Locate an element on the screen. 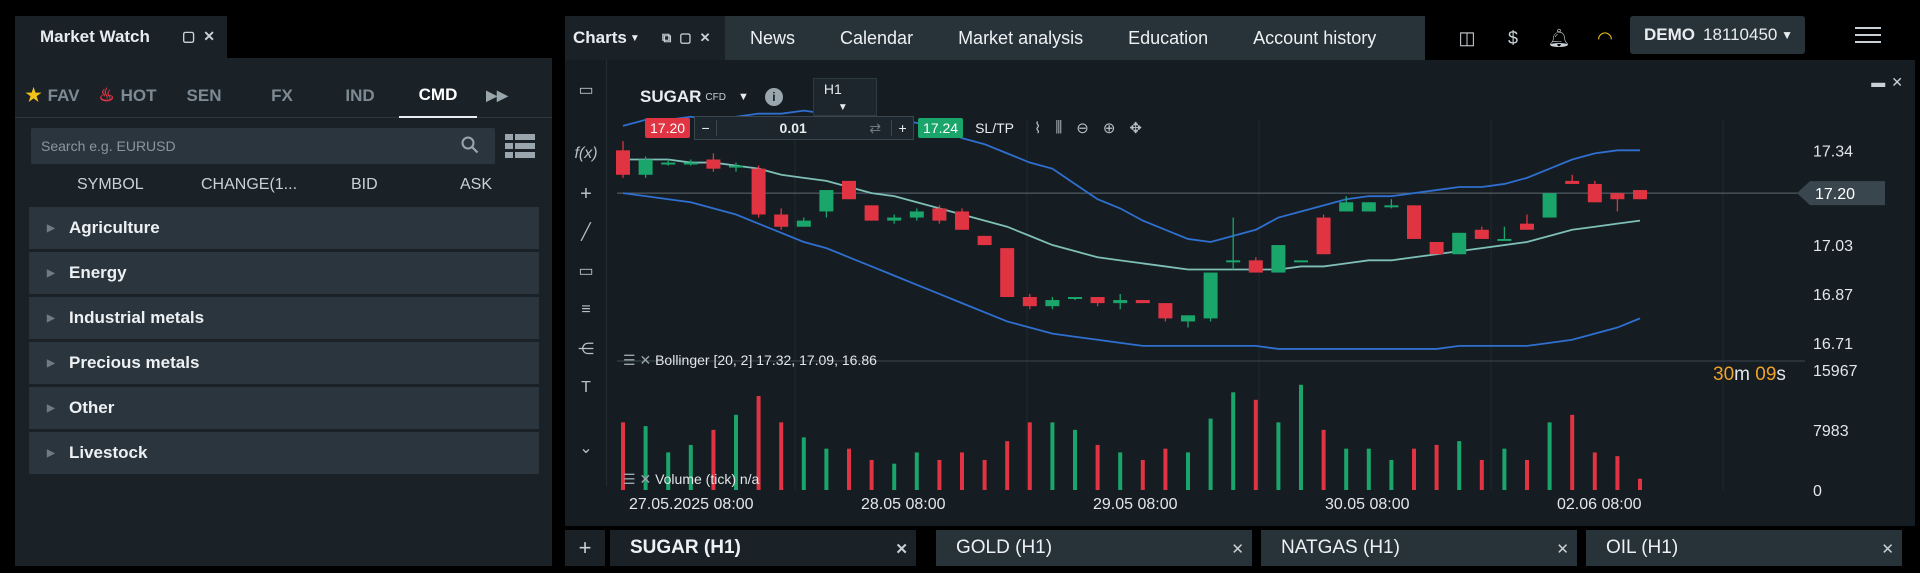  increase-button: + is located at coordinates (902, 128).